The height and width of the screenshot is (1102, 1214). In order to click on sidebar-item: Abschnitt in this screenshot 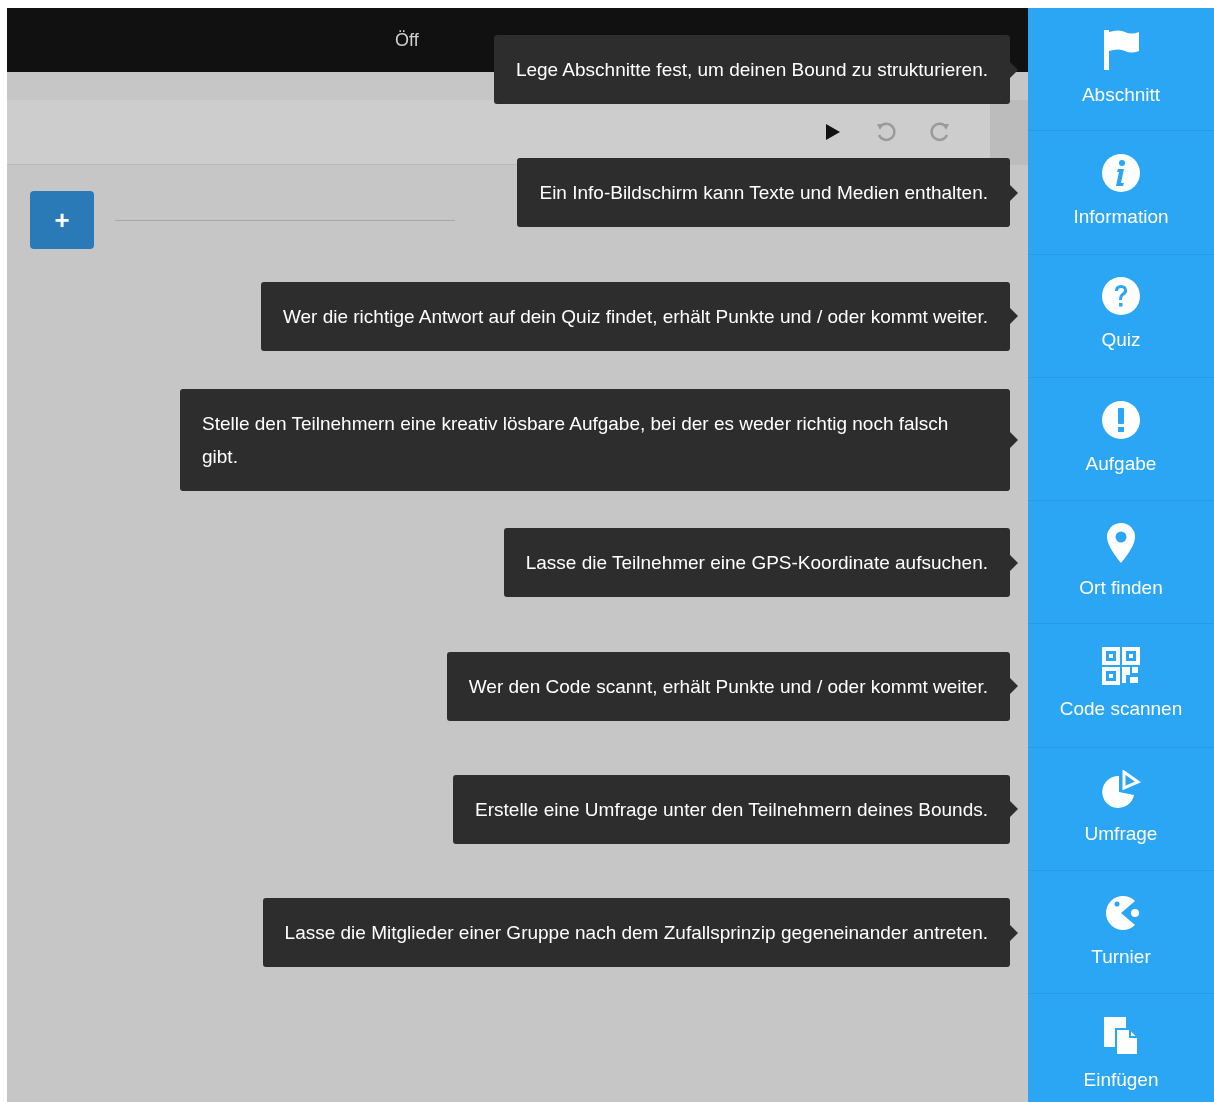, I will do `click(1121, 70)`.